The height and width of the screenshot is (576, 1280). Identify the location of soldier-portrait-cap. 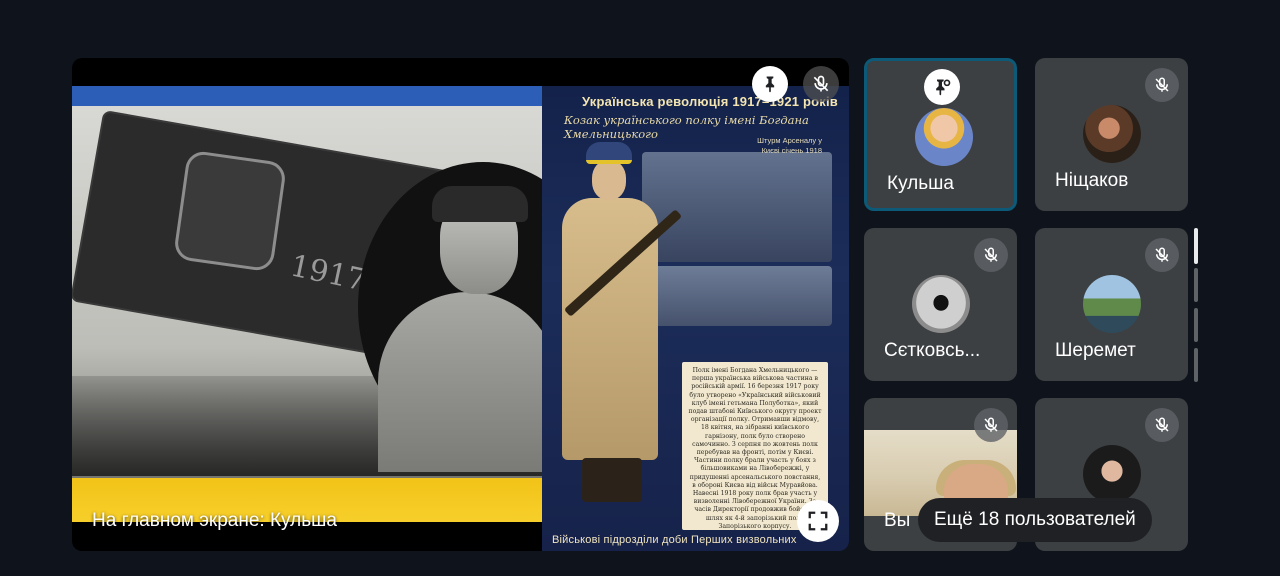
(480, 204).